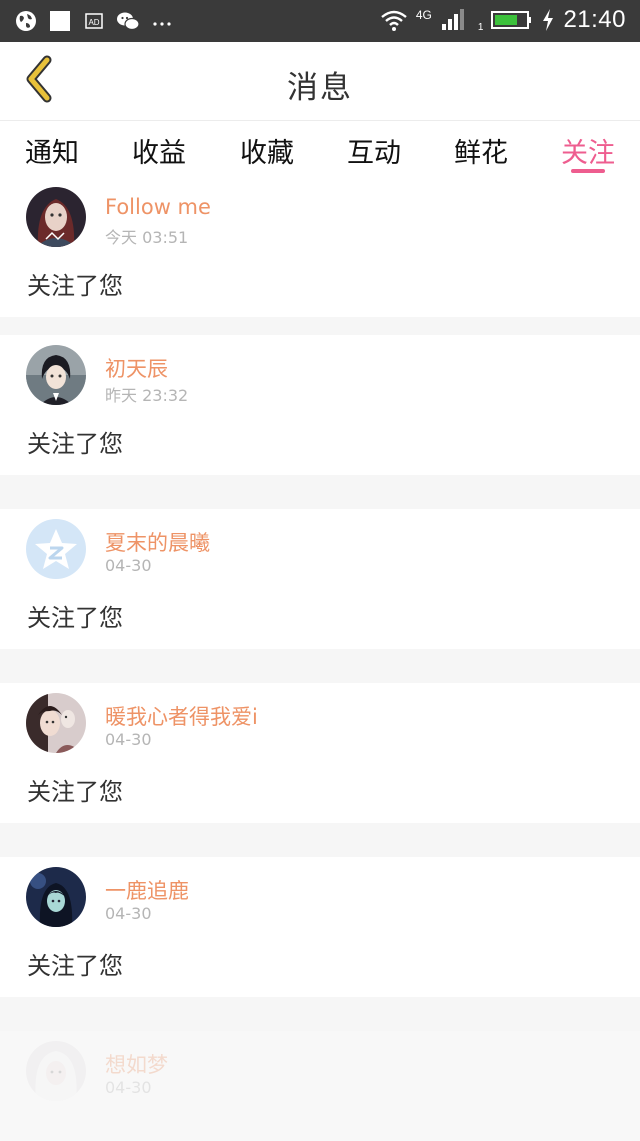 The image size is (640, 1141). Describe the element at coordinates (320, 88) in the screenshot. I see `page-title: 消息` at that location.